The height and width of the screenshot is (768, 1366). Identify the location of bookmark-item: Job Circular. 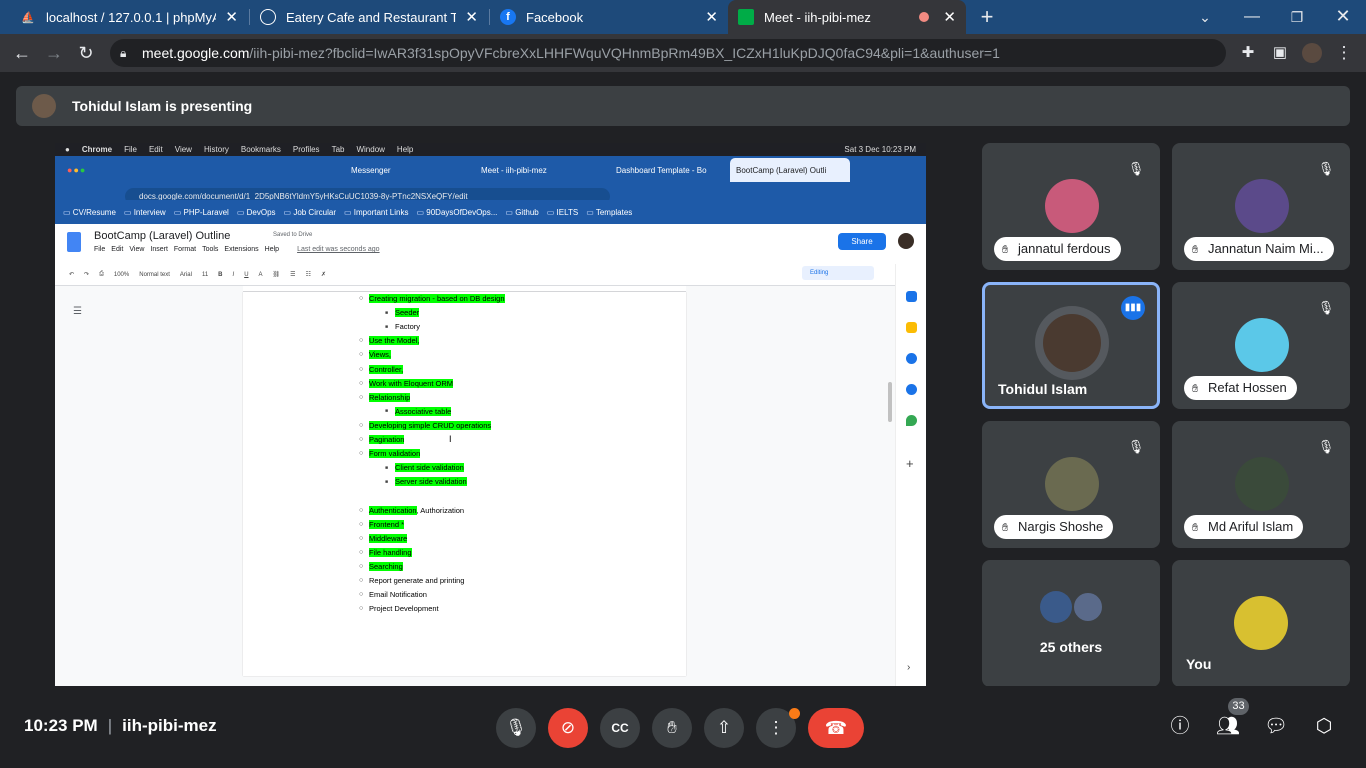
(310, 212).